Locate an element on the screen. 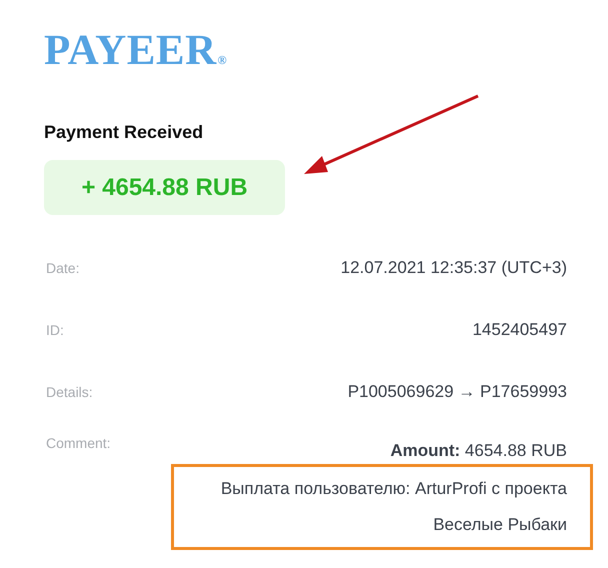 The width and height of the screenshot is (608, 568). field-label: Date: is located at coordinates (63, 268).